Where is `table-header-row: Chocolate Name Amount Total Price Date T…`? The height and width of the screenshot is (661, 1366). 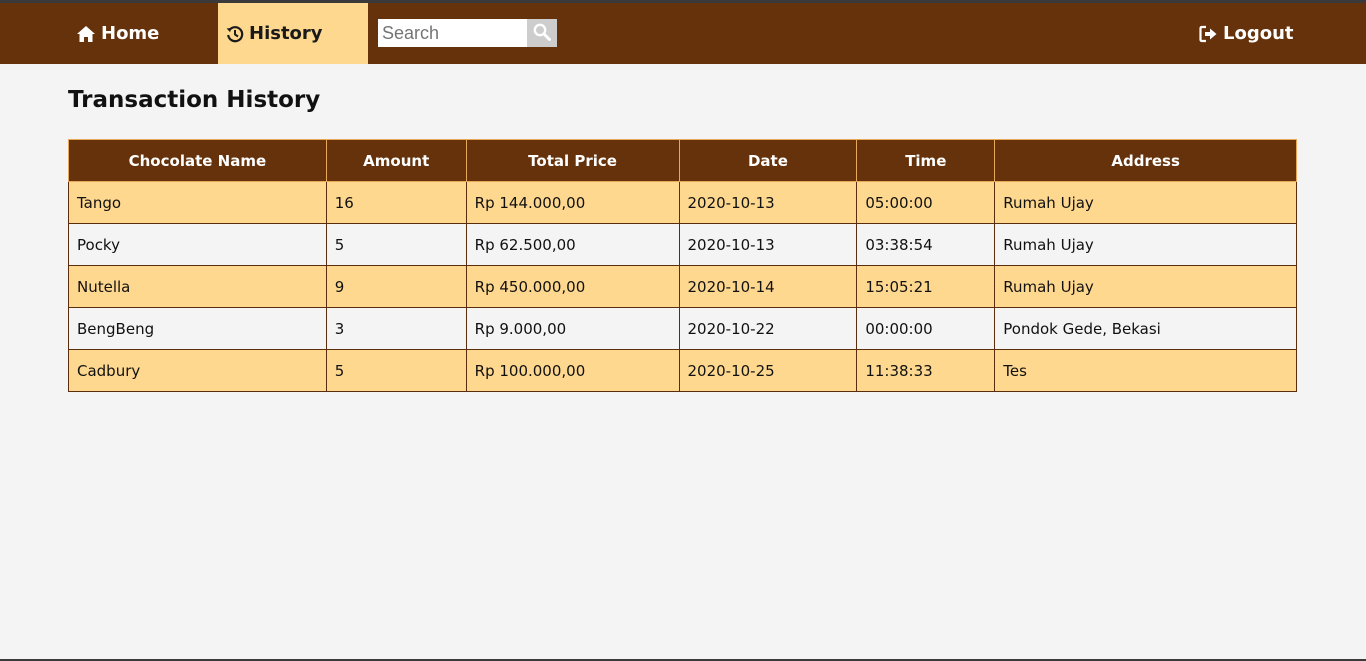 table-header-row: Chocolate Name Amount Total Price Date T… is located at coordinates (682, 160).